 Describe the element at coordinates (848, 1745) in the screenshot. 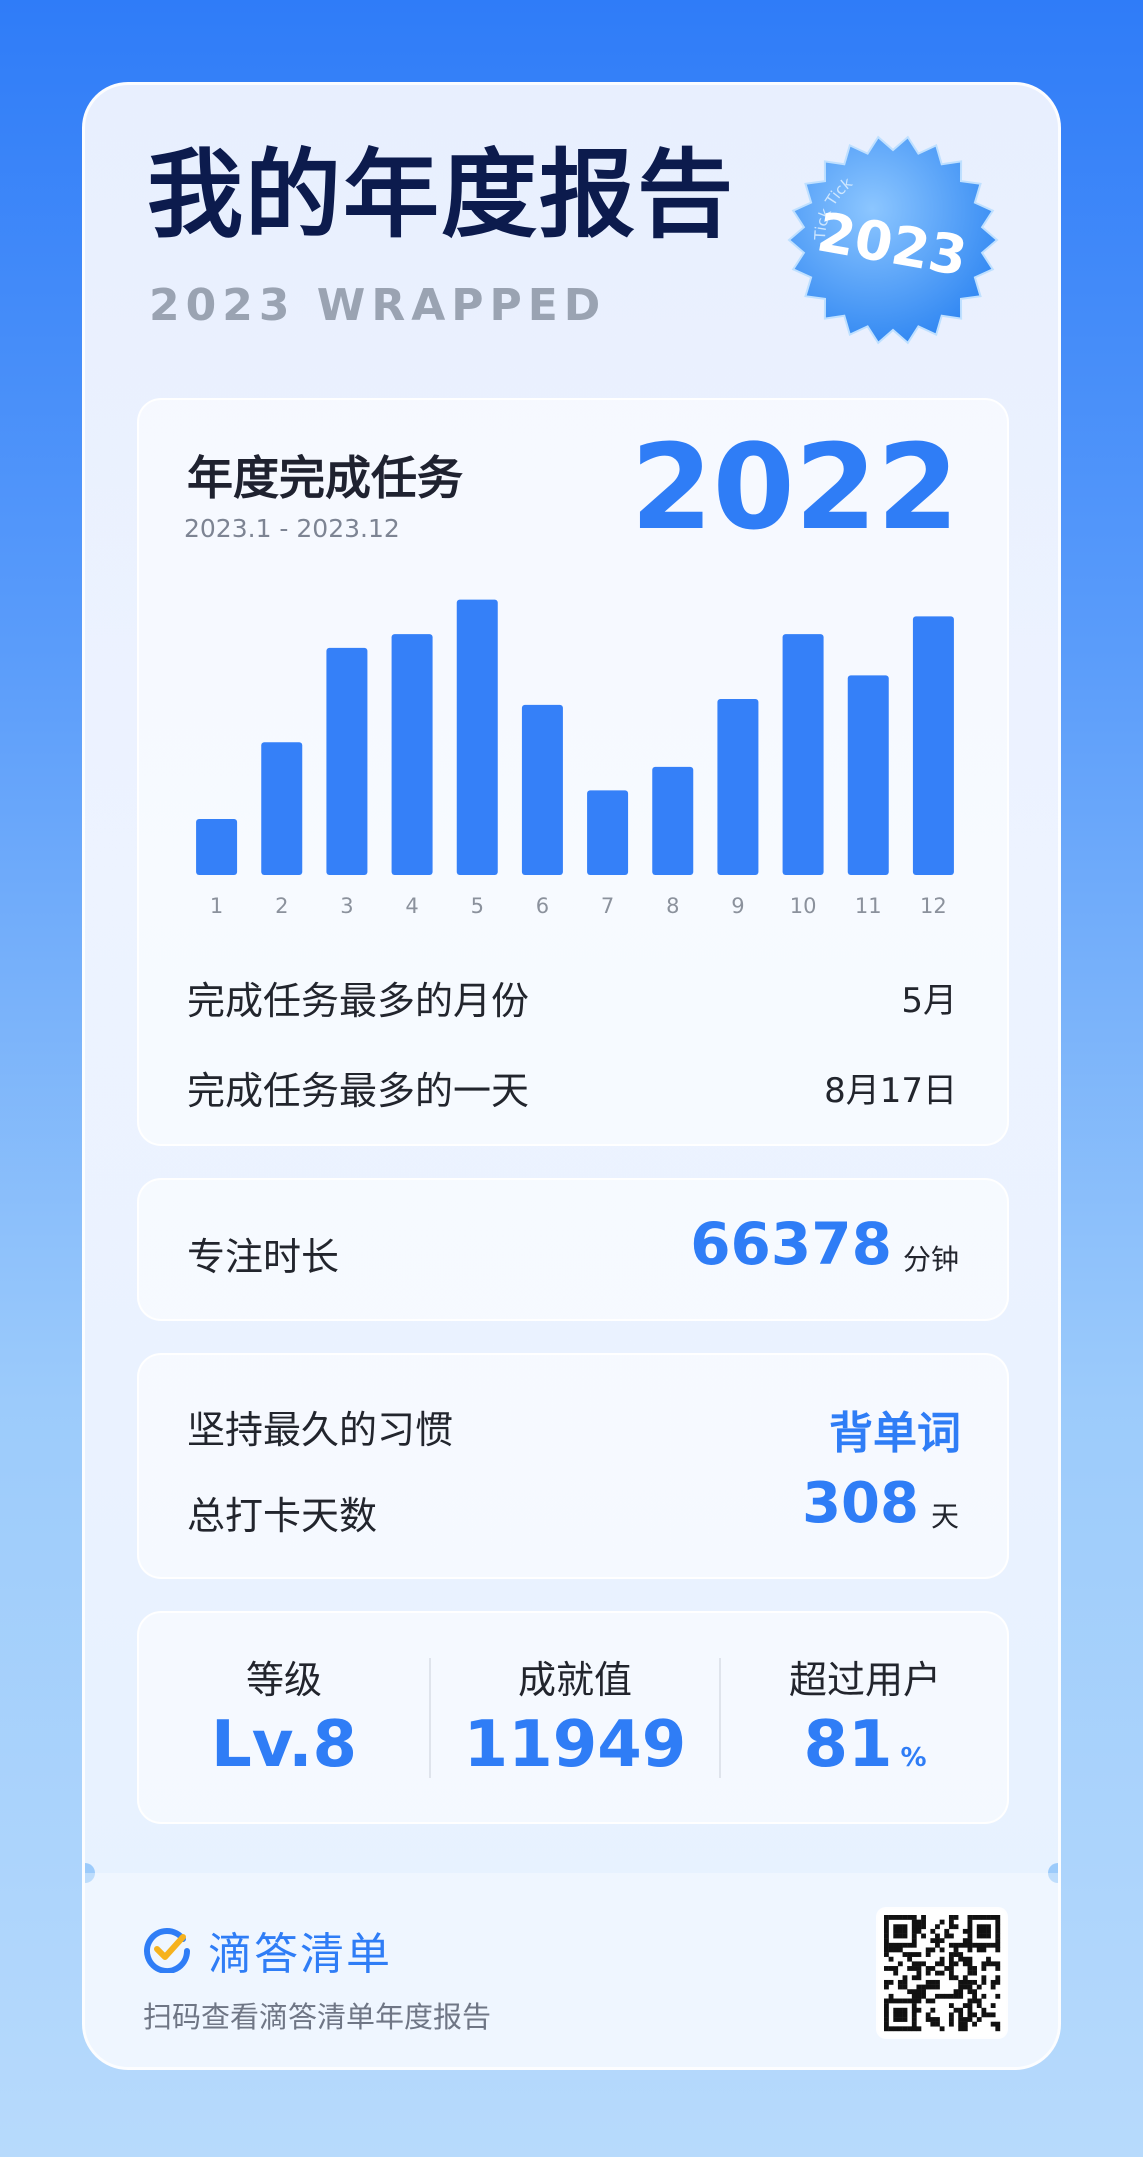

I see `beat-users-value: 81` at that location.